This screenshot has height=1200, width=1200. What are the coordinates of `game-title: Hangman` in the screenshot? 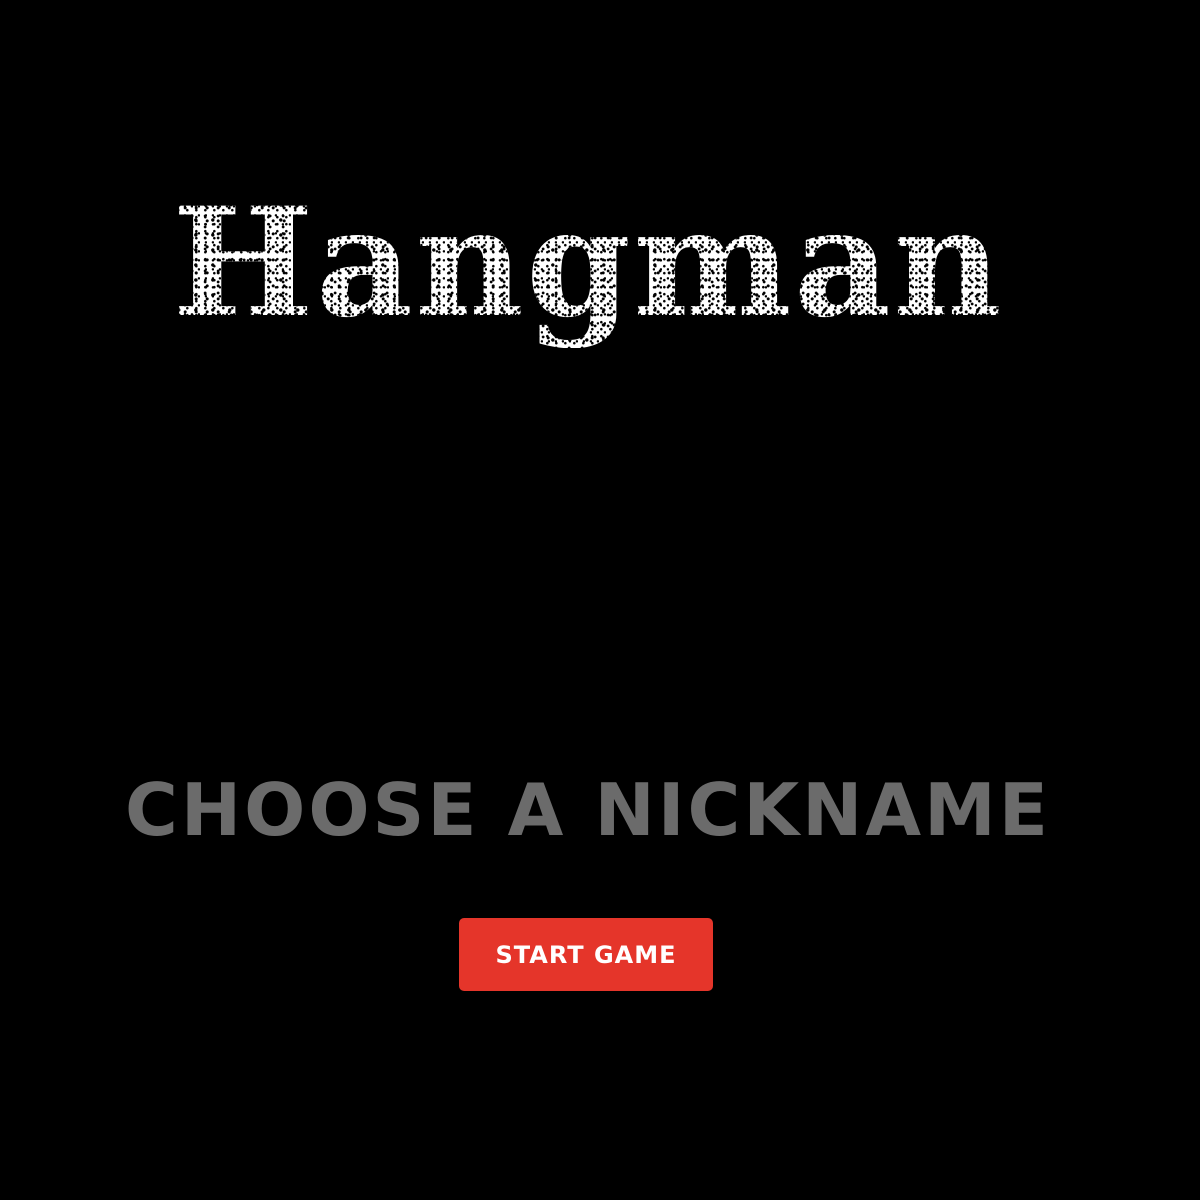 It's located at (588, 263).